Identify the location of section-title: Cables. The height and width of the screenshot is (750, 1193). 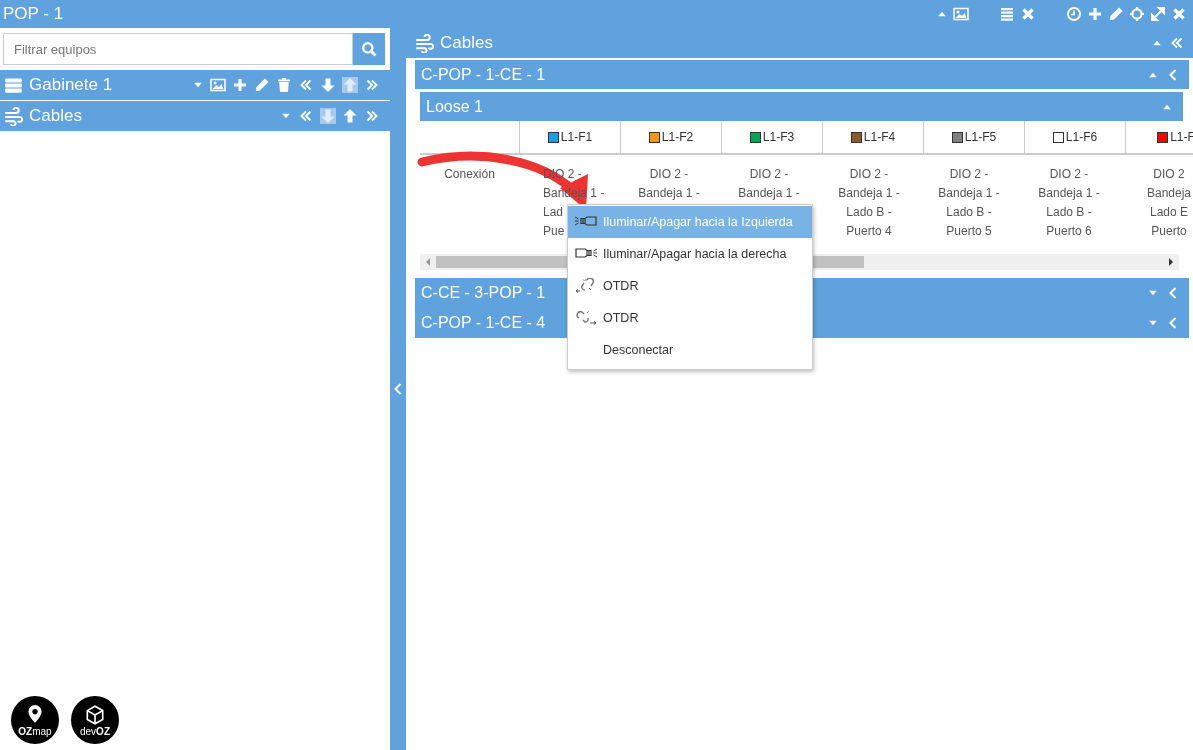
(55, 116).